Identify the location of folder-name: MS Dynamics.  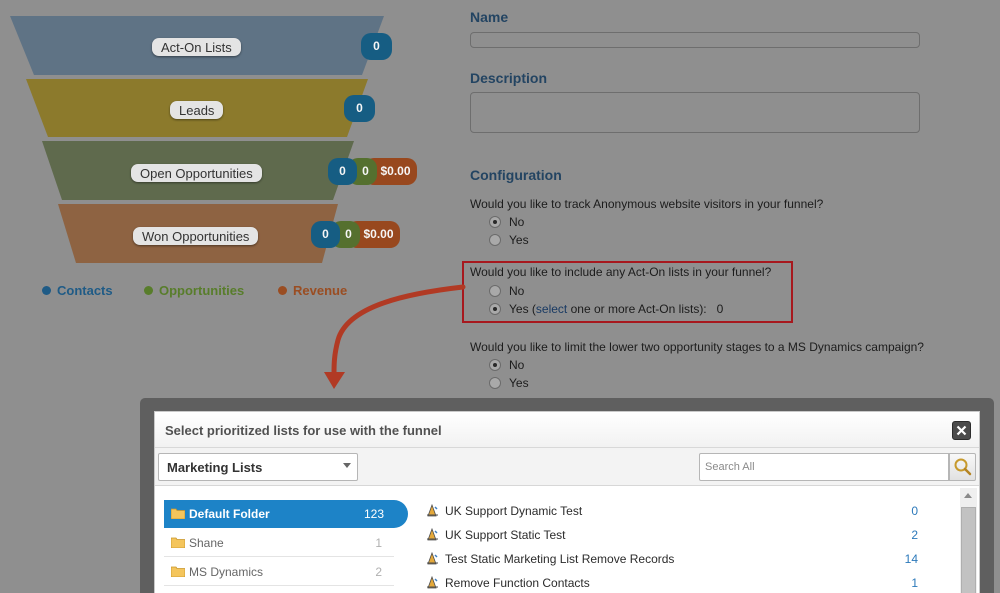
(226, 572).